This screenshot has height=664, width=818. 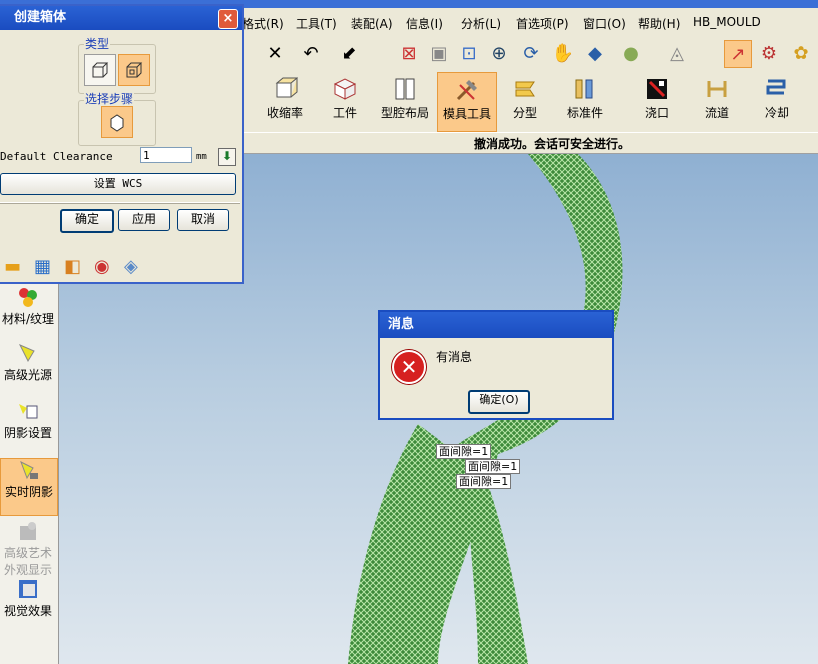 I want to click on menu-hb-mould: HB_MOULD, so click(x=727, y=22).